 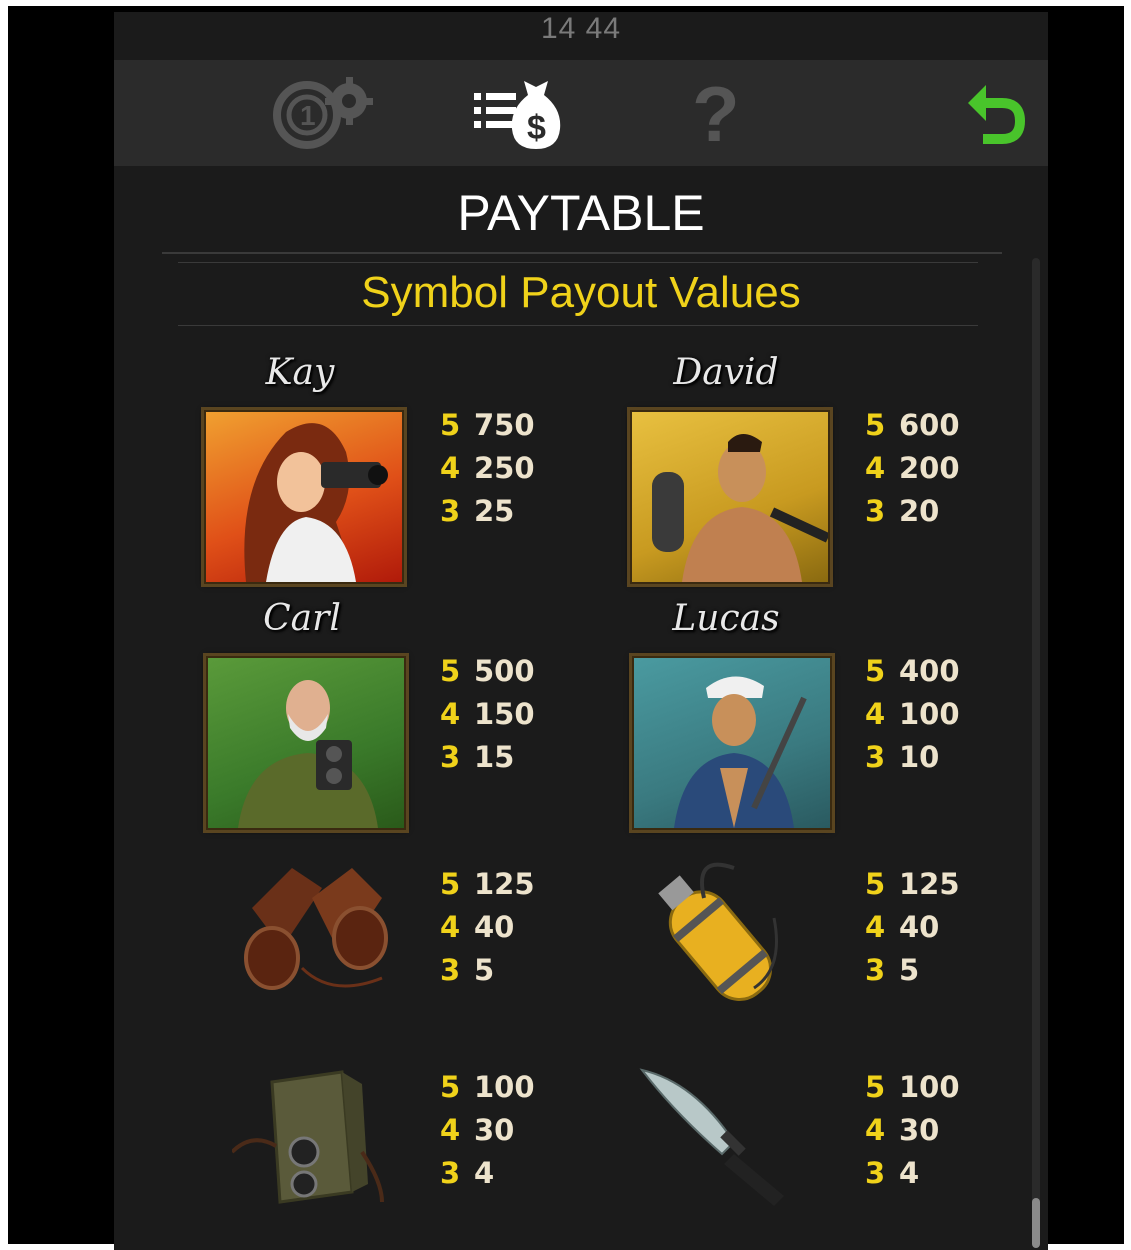 I want to click on oxygen-tank-icon, so click(x=714, y=933).